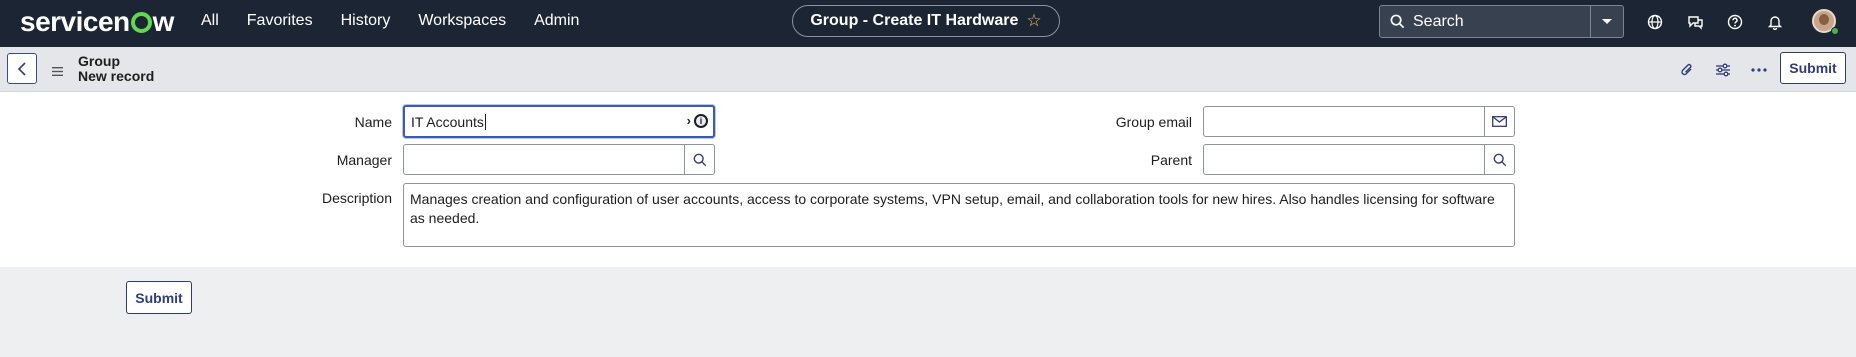 Image resolution: width=1856 pixels, height=357 pixels. What do you see at coordinates (1485, 21) in the screenshot?
I see `global-search-input: Search` at bounding box center [1485, 21].